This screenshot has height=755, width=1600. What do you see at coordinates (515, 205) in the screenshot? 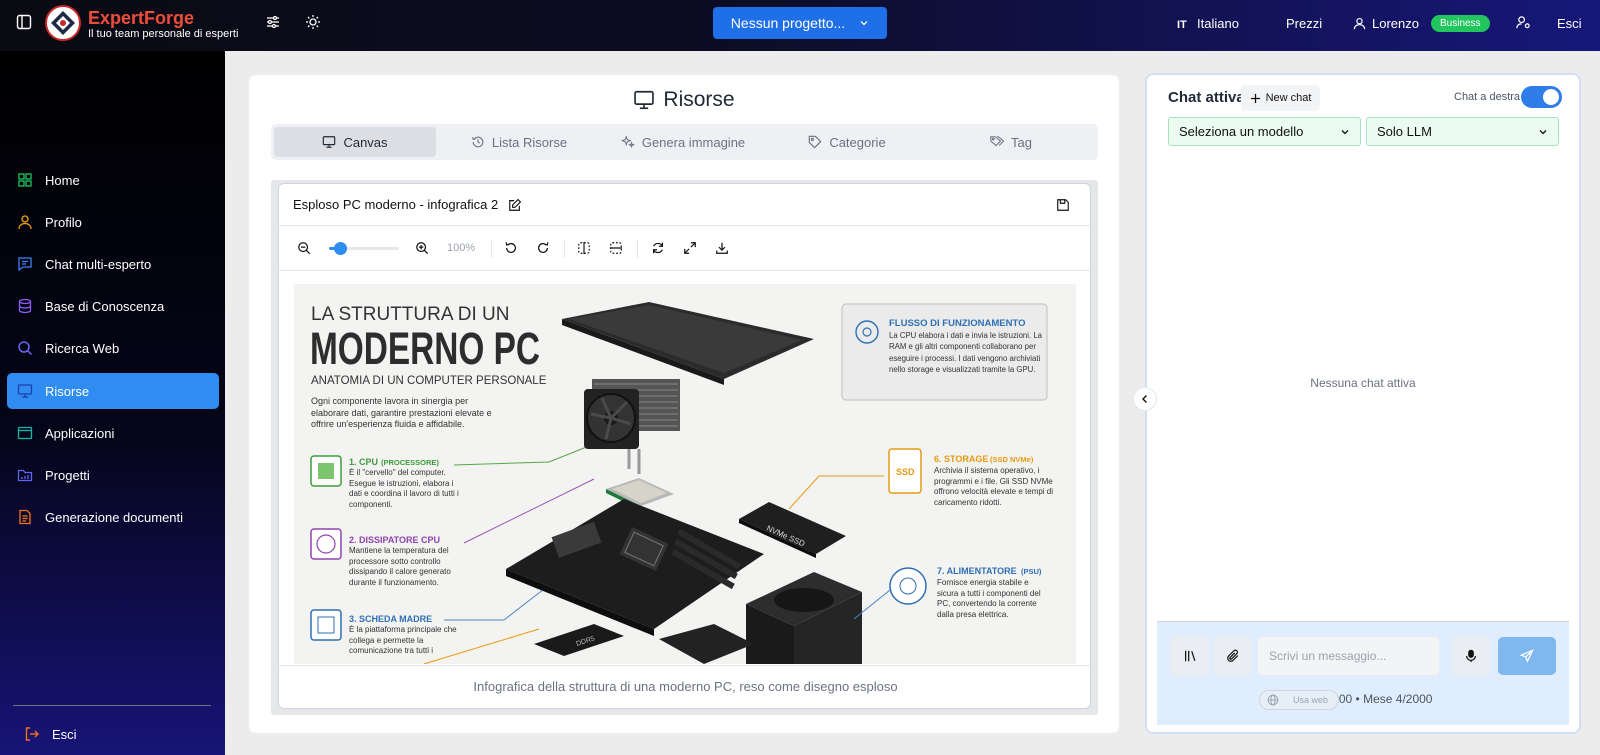
I see `edit-icon` at bounding box center [515, 205].